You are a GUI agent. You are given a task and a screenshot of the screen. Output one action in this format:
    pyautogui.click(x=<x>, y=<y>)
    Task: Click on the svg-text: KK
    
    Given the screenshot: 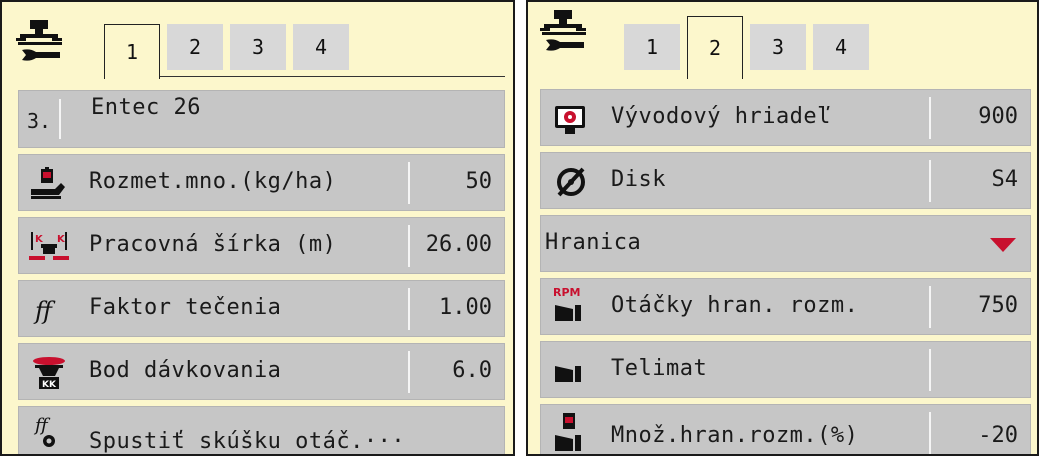 What is the action you would take?
    pyautogui.click(x=49, y=385)
    